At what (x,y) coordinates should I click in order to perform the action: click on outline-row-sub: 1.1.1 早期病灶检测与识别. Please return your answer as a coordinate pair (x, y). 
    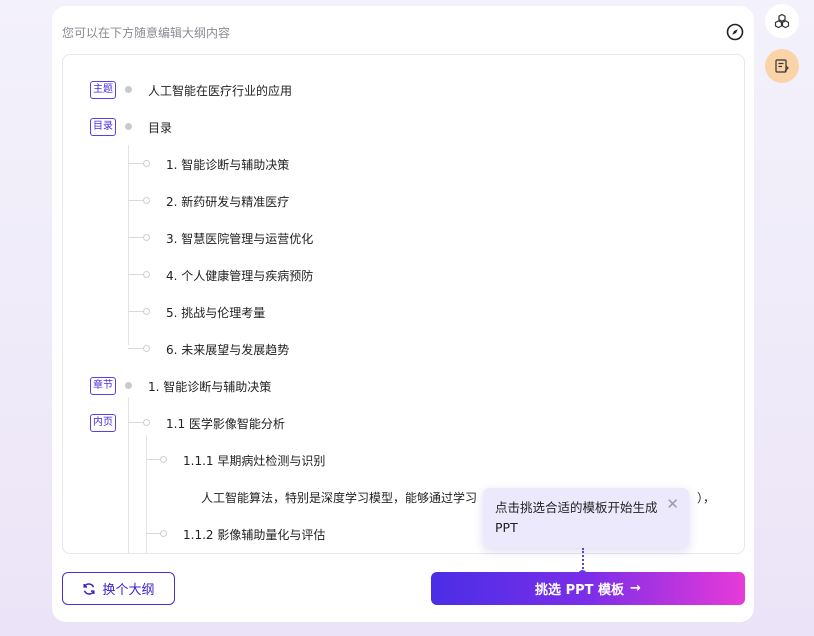
    Looking at the image, I should click on (403, 460).